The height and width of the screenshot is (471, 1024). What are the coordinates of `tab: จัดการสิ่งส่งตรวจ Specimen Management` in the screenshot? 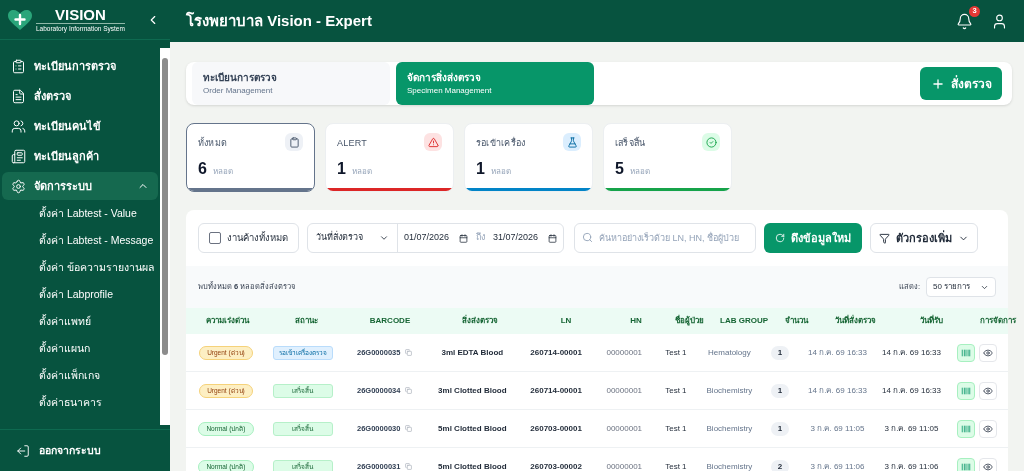 It's located at (495, 83).